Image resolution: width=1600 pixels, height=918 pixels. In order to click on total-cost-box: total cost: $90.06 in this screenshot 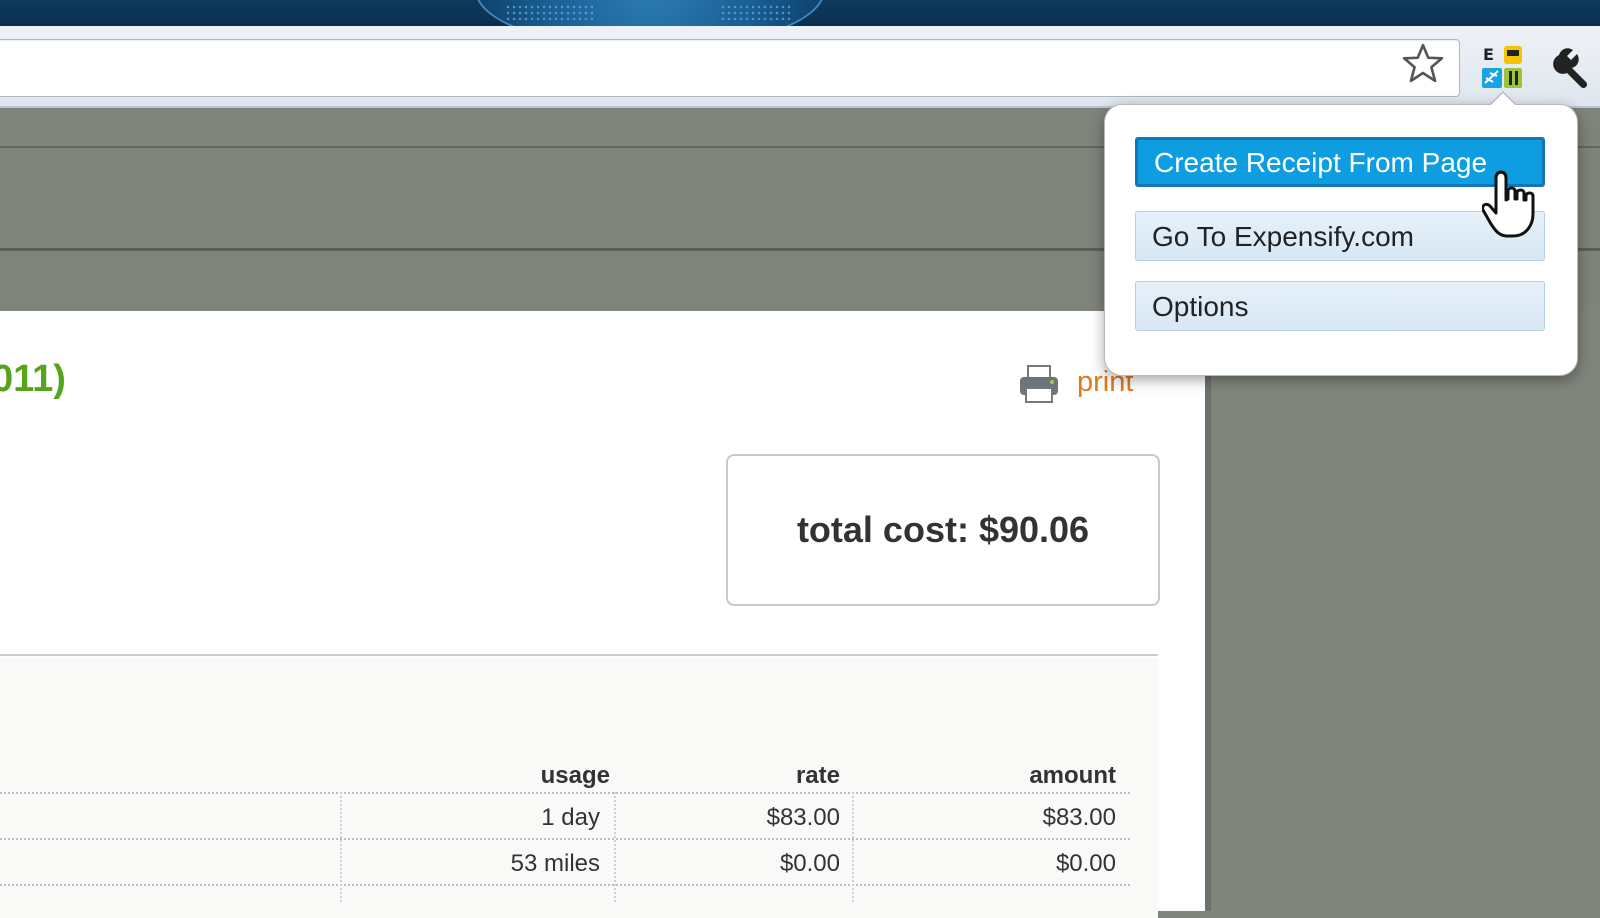, I will do `click(943, 530)`.